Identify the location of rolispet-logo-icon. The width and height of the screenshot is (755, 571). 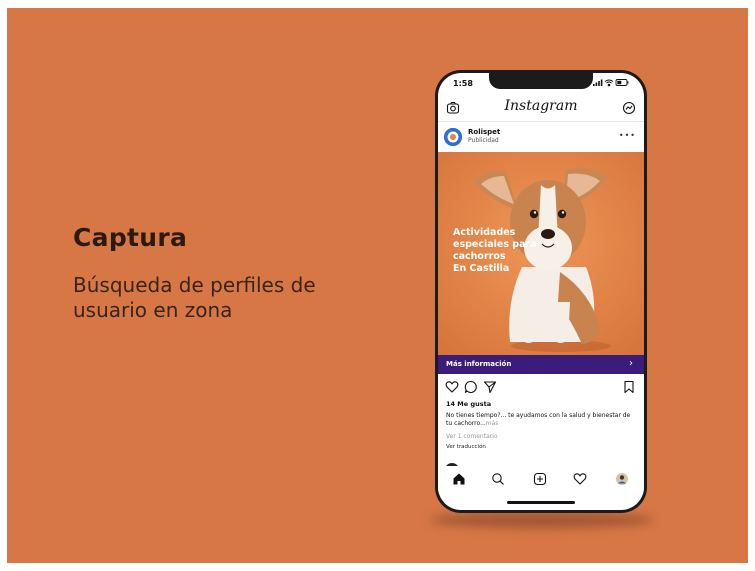
(453, 137).